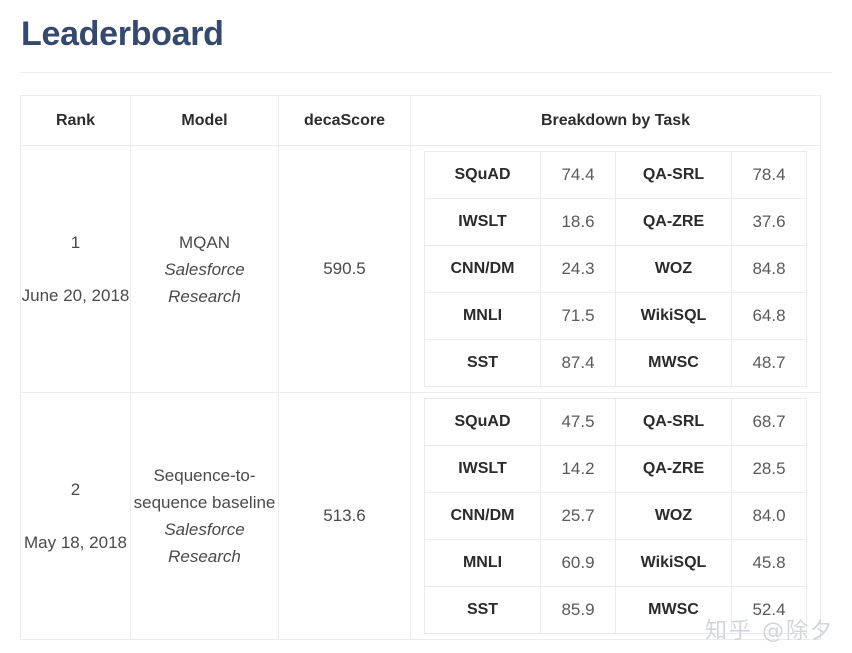 The image size is (852, 653). I want to click on breakdown-task-value: 60.9, so click(578, 563).